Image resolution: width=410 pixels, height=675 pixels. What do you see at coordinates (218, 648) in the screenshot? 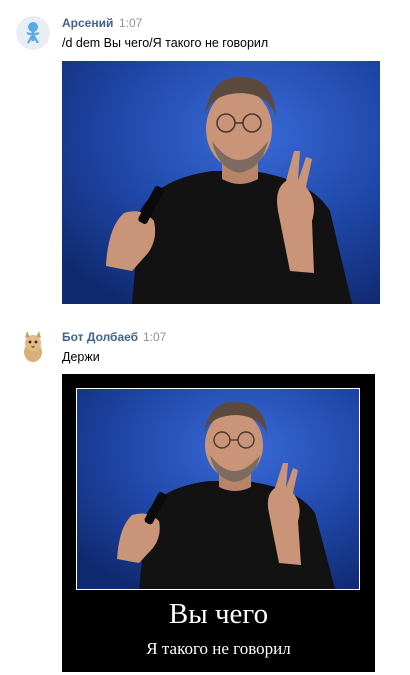
I see `demotivator-subtitle: Я такого не говорил` at bounding box center [218, 648].